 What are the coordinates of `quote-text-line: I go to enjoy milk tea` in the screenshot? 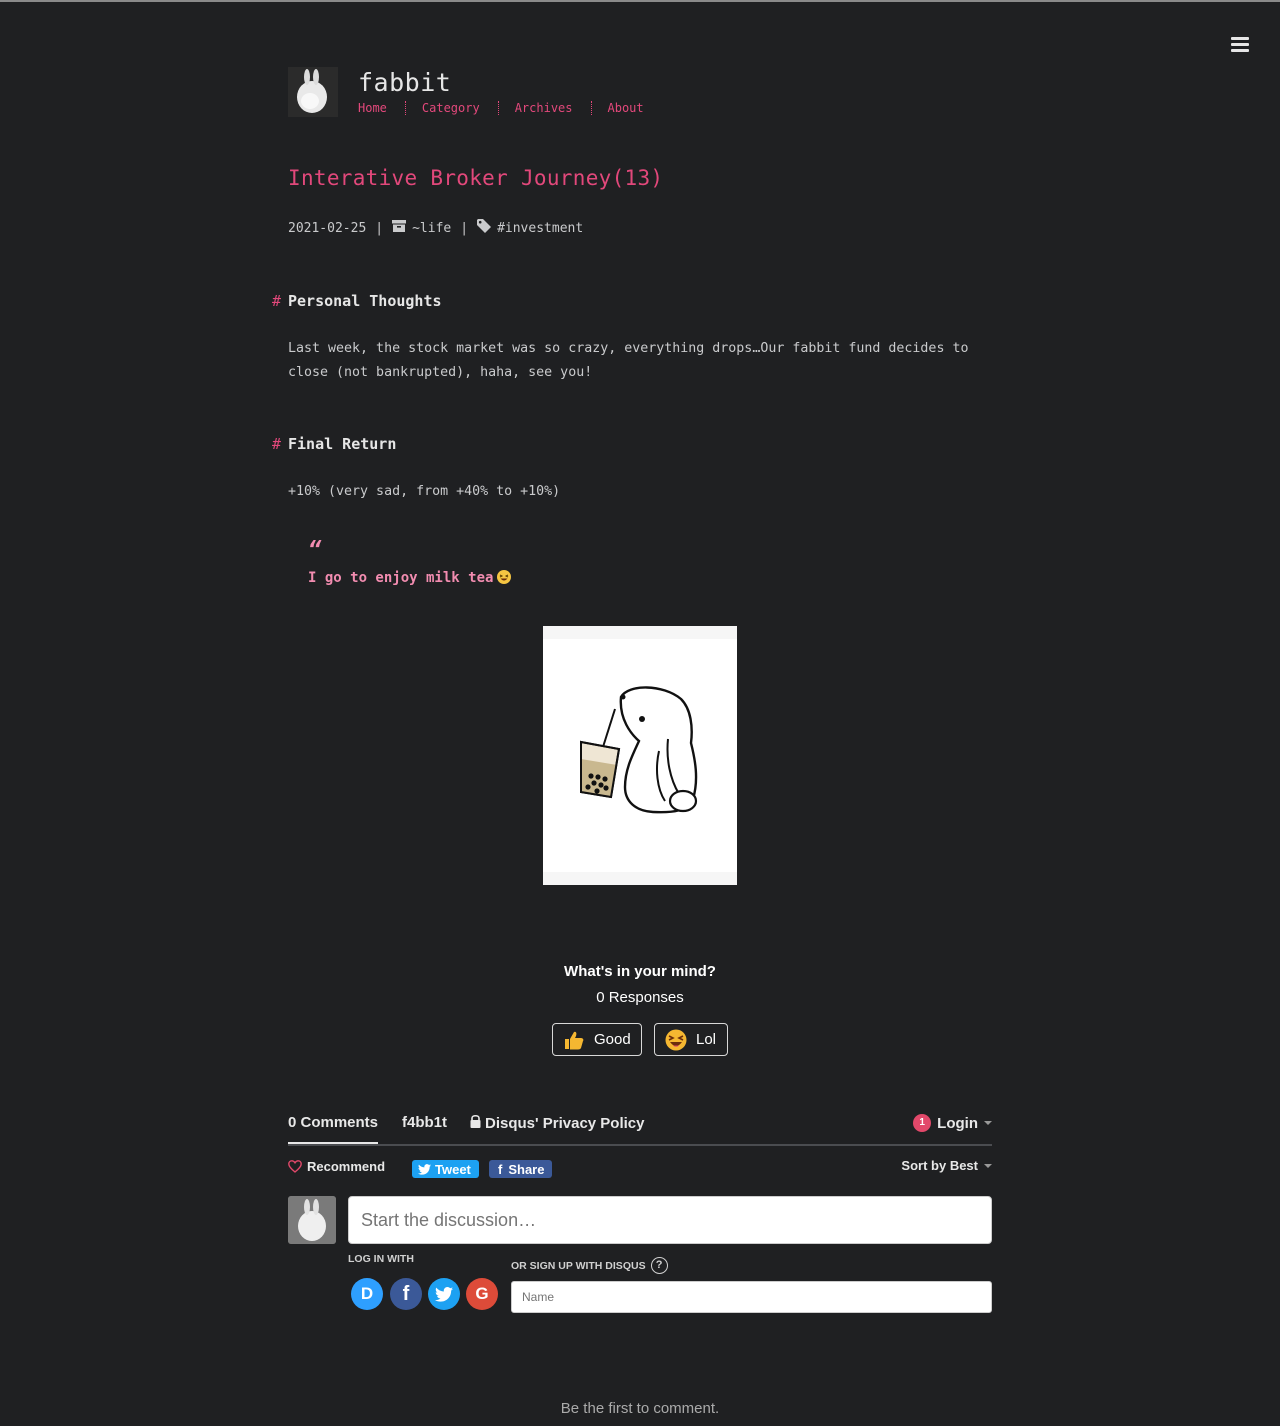 It's located at (410, 578).